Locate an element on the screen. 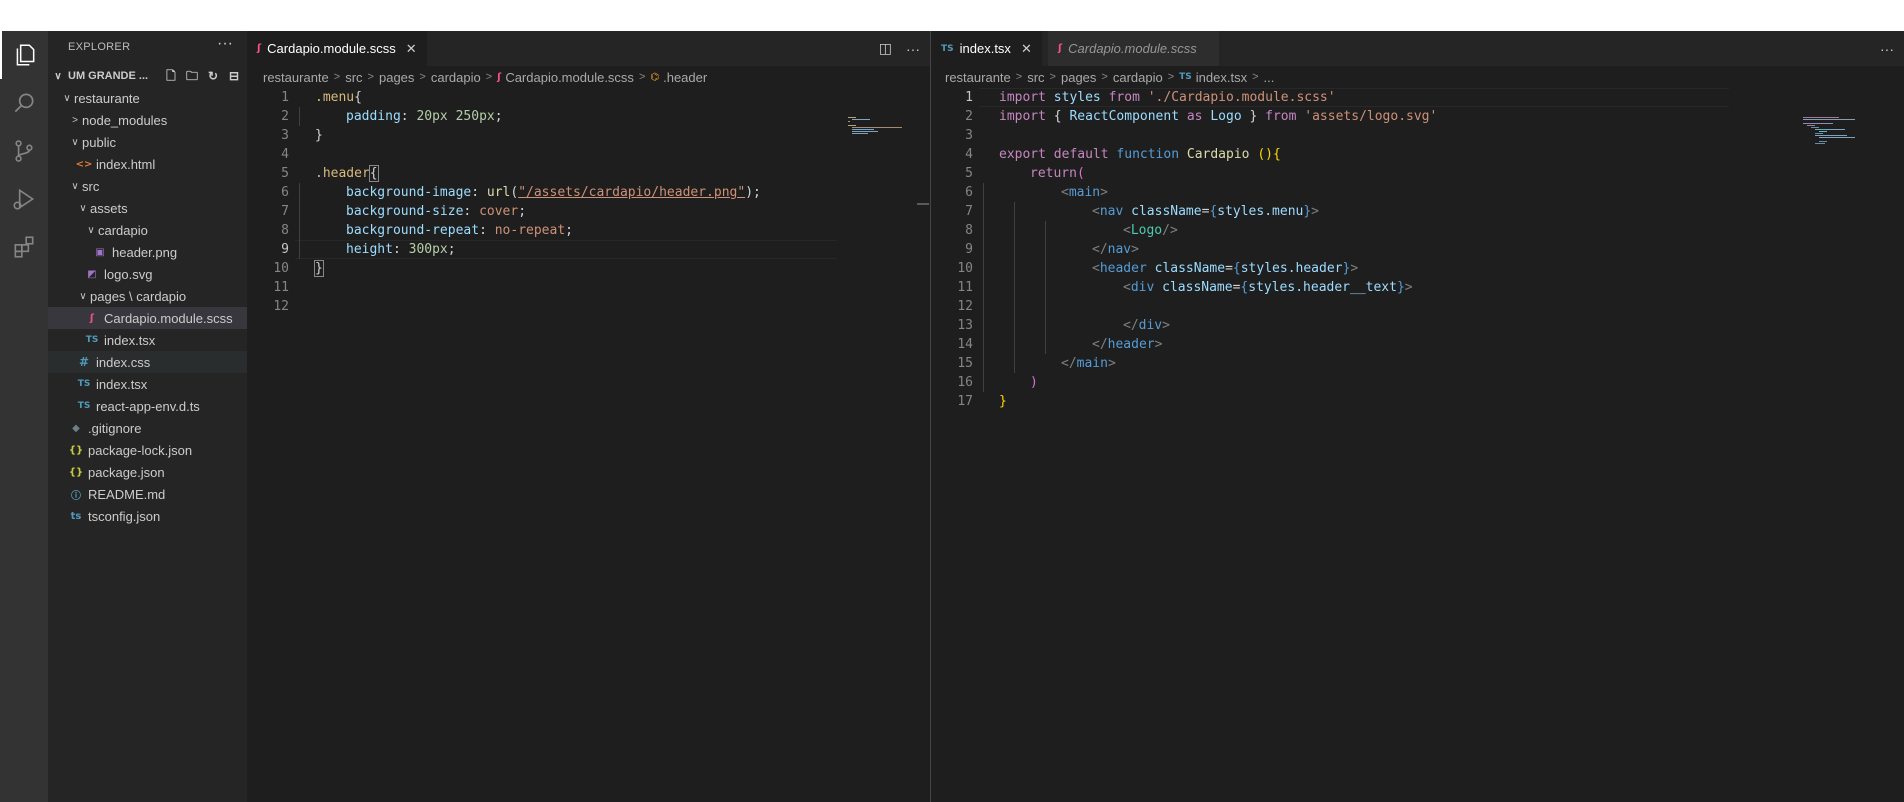 Image resolution: width=1904 pixels, height=802 pixels. tab-index-tsx: TS index.tsx ✕ is located at coordinates (987, 48).